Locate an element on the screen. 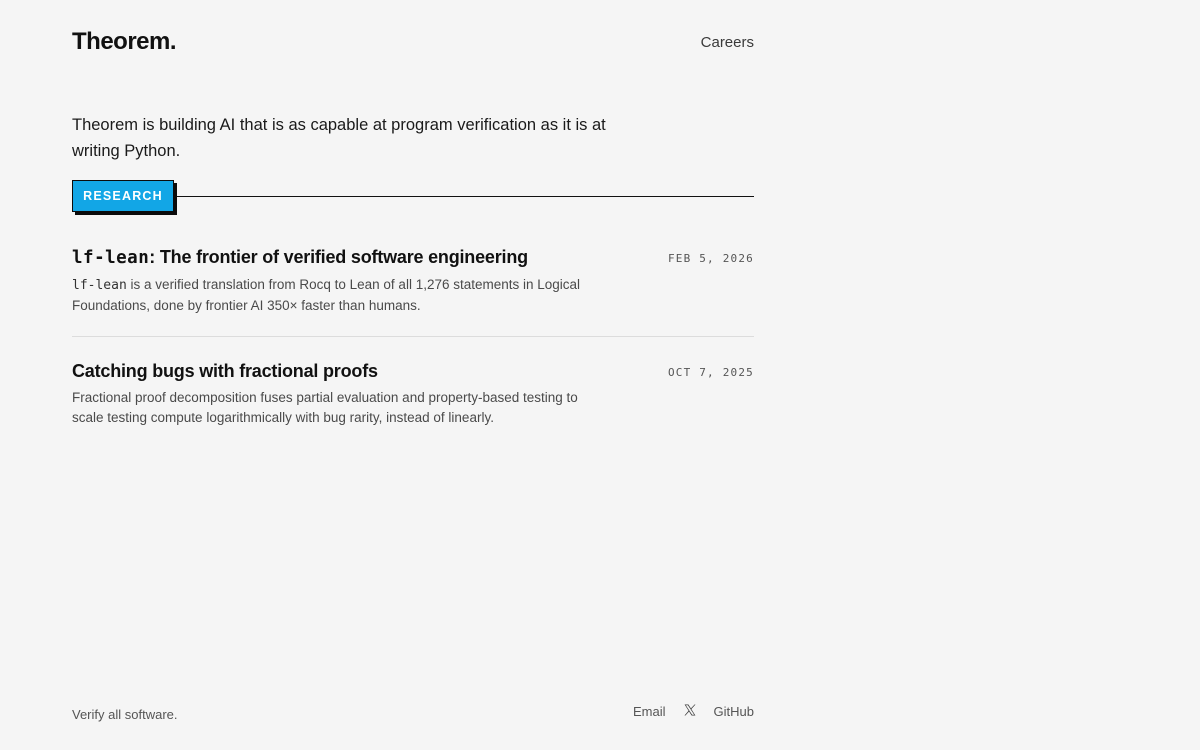 The width and height of the screenshot is (1200, 750). logo-link: Theorem. is located at coordinates (124, 42).